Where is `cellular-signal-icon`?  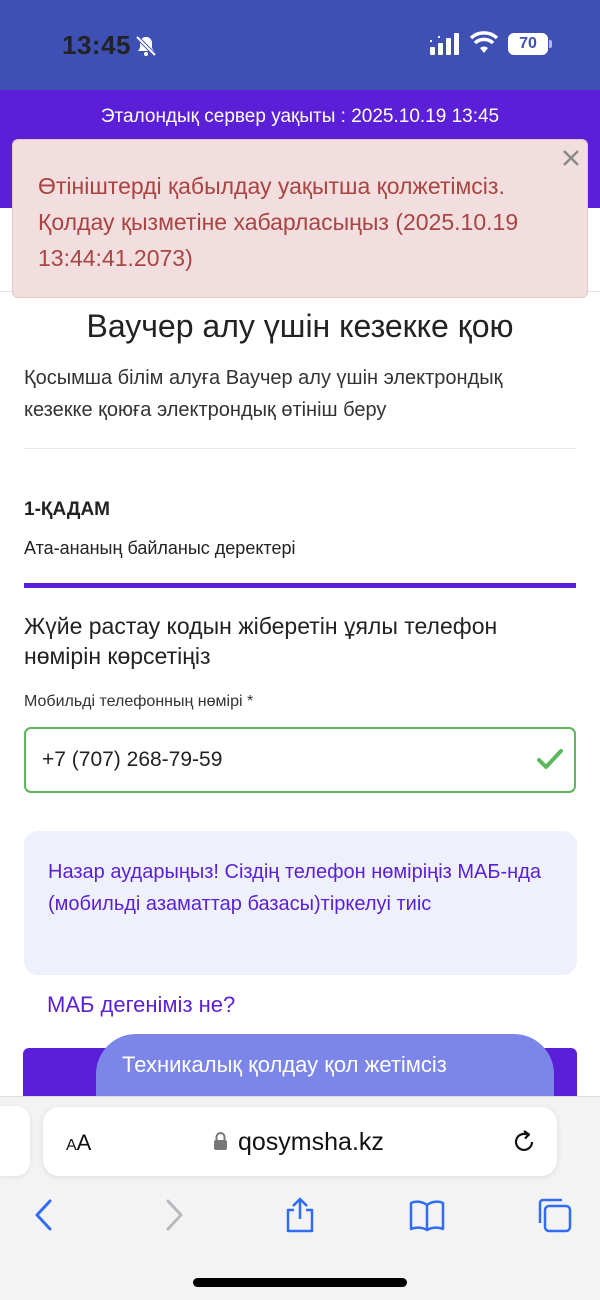 cellular-signal-icon is located at coordinates (444, 44).